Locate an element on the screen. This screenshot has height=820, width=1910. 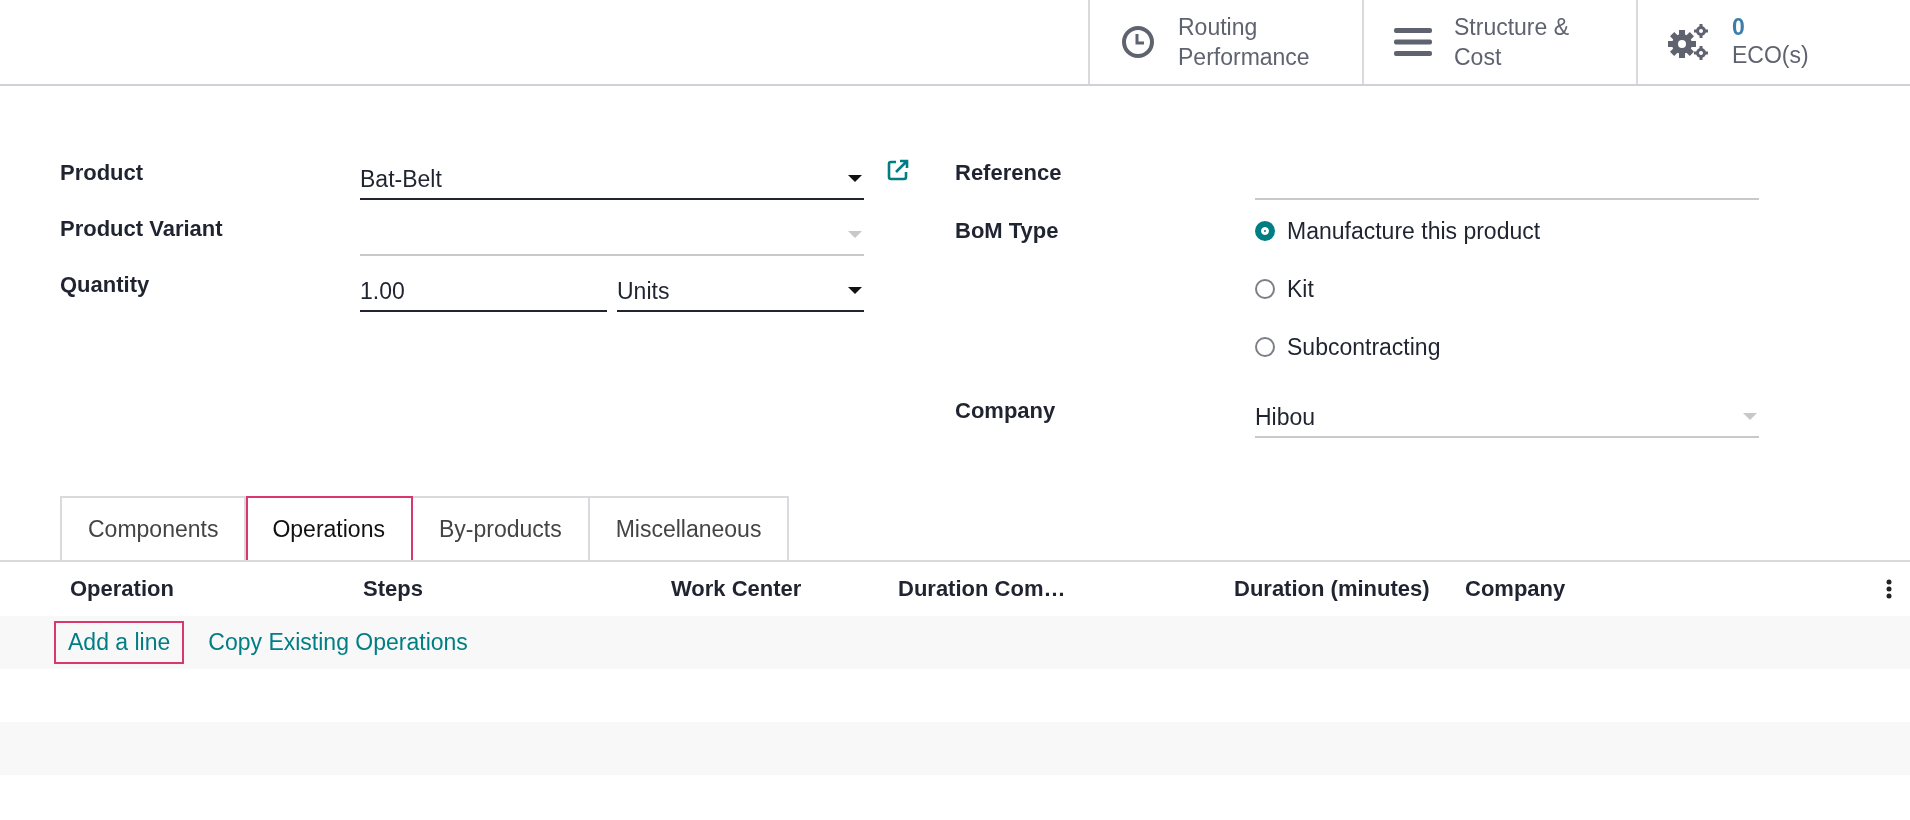
kebab-menu-icon is located at coordinates (1889, 589).